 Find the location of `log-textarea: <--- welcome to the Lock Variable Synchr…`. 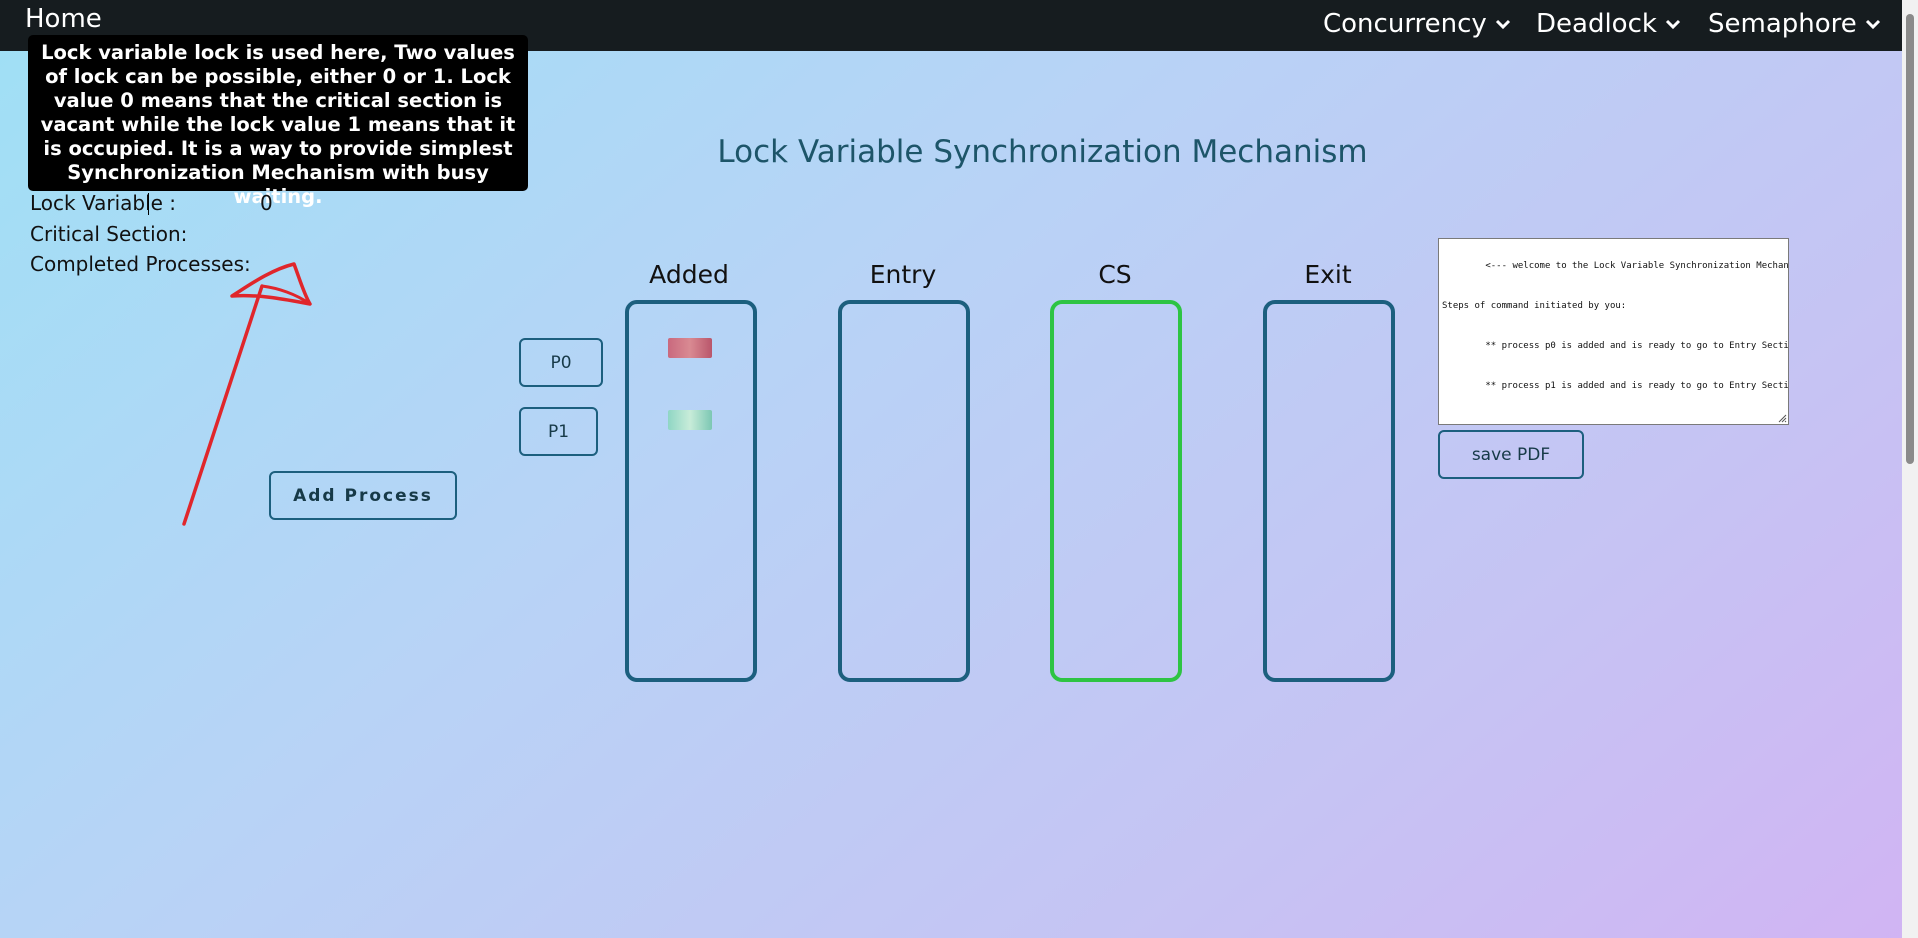

log-textarea: <--- welcome to the Lock Variable Synchr… is located at coordinates (1613, 331).